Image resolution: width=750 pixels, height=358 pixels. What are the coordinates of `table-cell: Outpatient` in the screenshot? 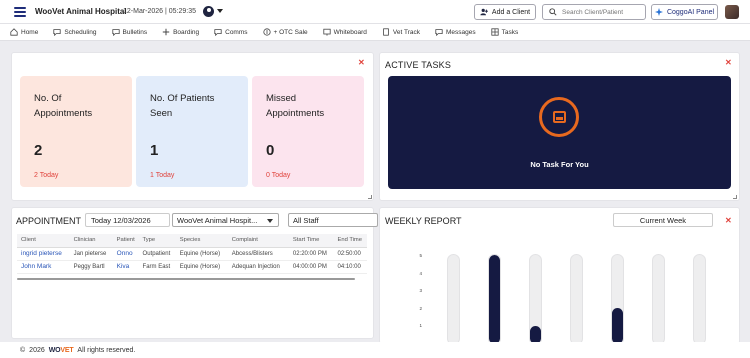 It's located at (157, 254).